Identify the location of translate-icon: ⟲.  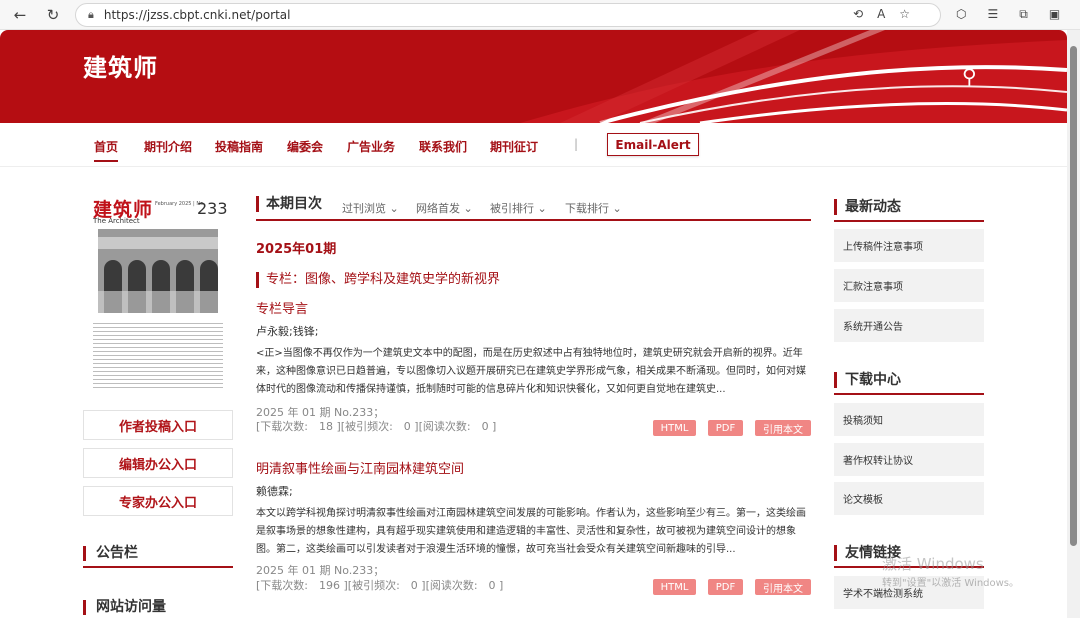
(858, 14).